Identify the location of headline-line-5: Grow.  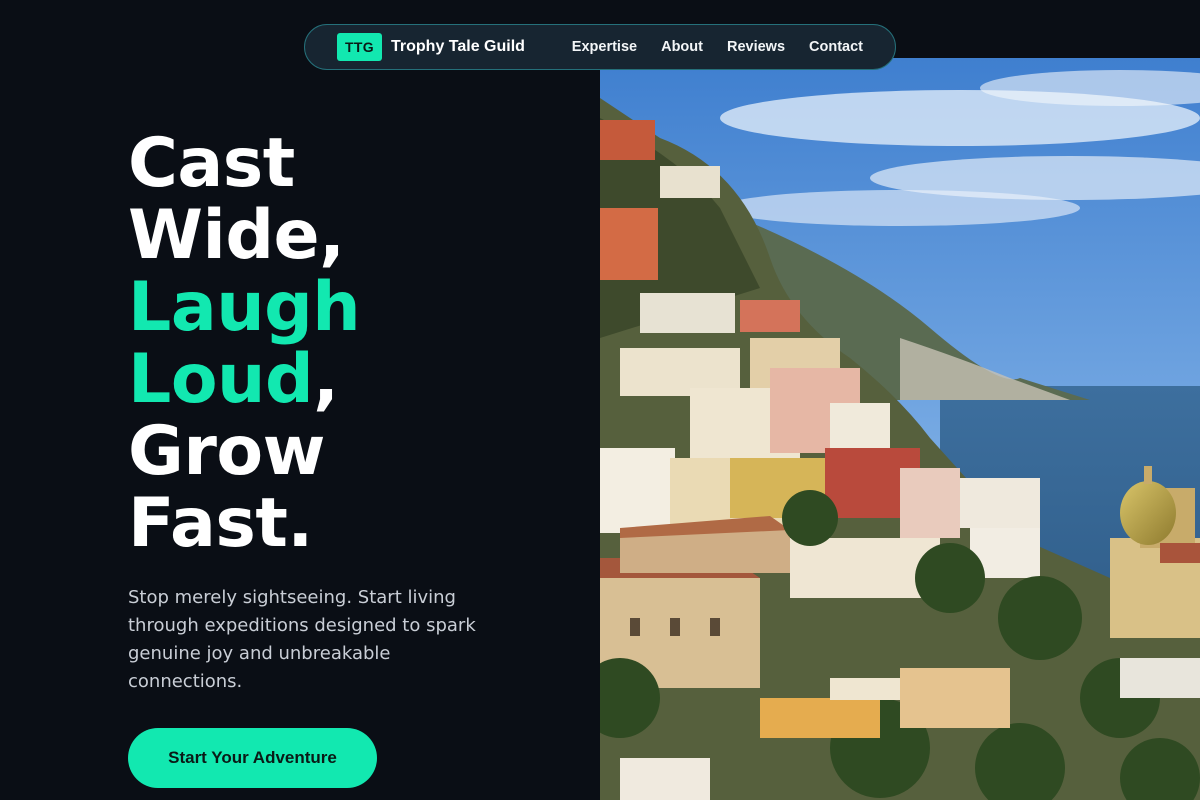
(226, 451).